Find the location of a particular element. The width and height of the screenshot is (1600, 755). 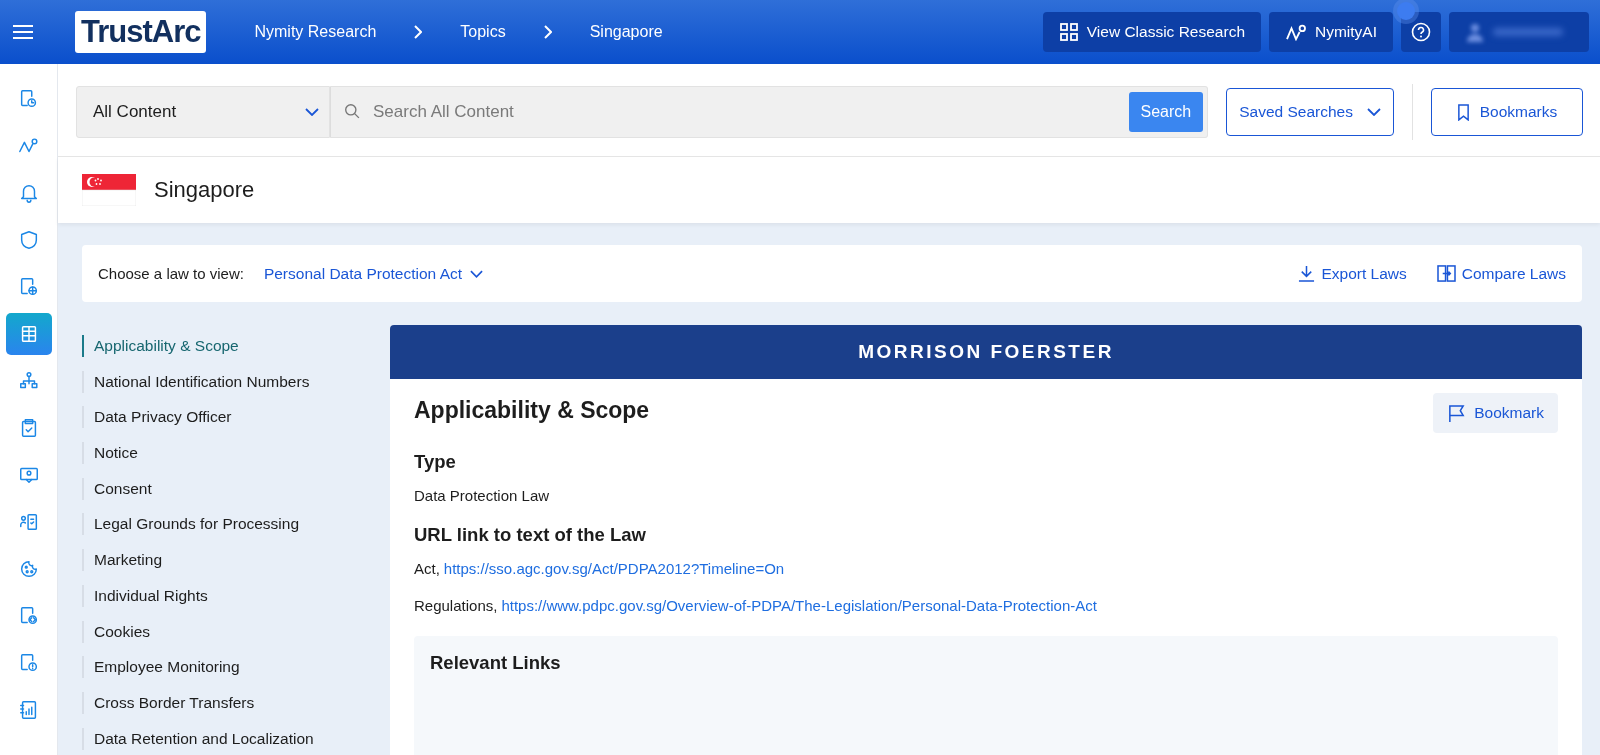

blurred-name is located at coordinates (1528, 32).